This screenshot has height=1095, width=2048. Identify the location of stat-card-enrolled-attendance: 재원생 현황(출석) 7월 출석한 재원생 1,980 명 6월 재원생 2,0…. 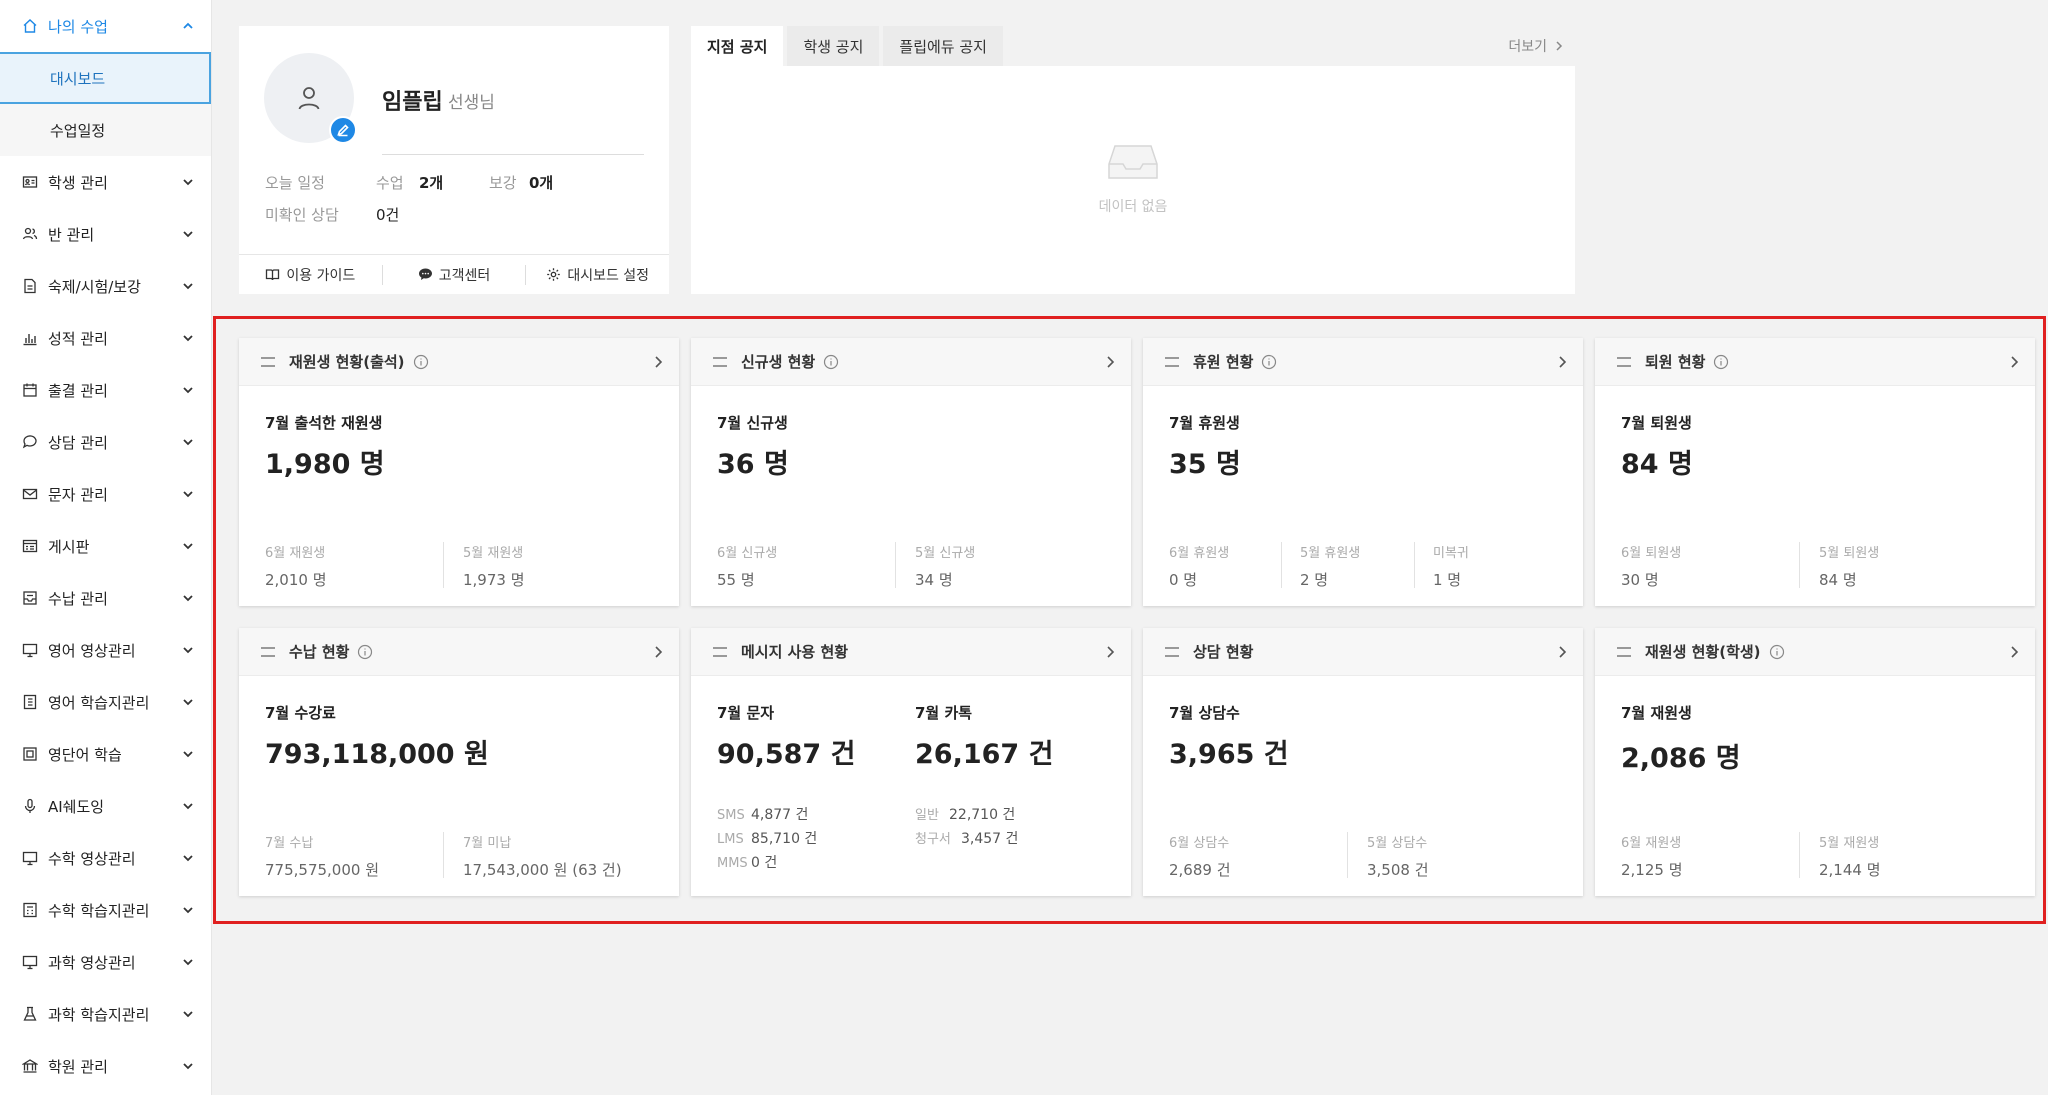
(459, 472).